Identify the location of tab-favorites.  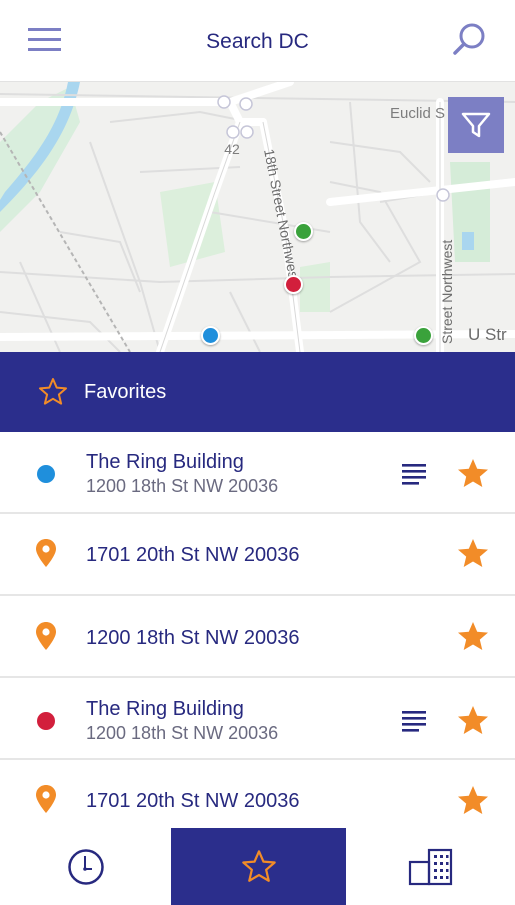
(258, 866).